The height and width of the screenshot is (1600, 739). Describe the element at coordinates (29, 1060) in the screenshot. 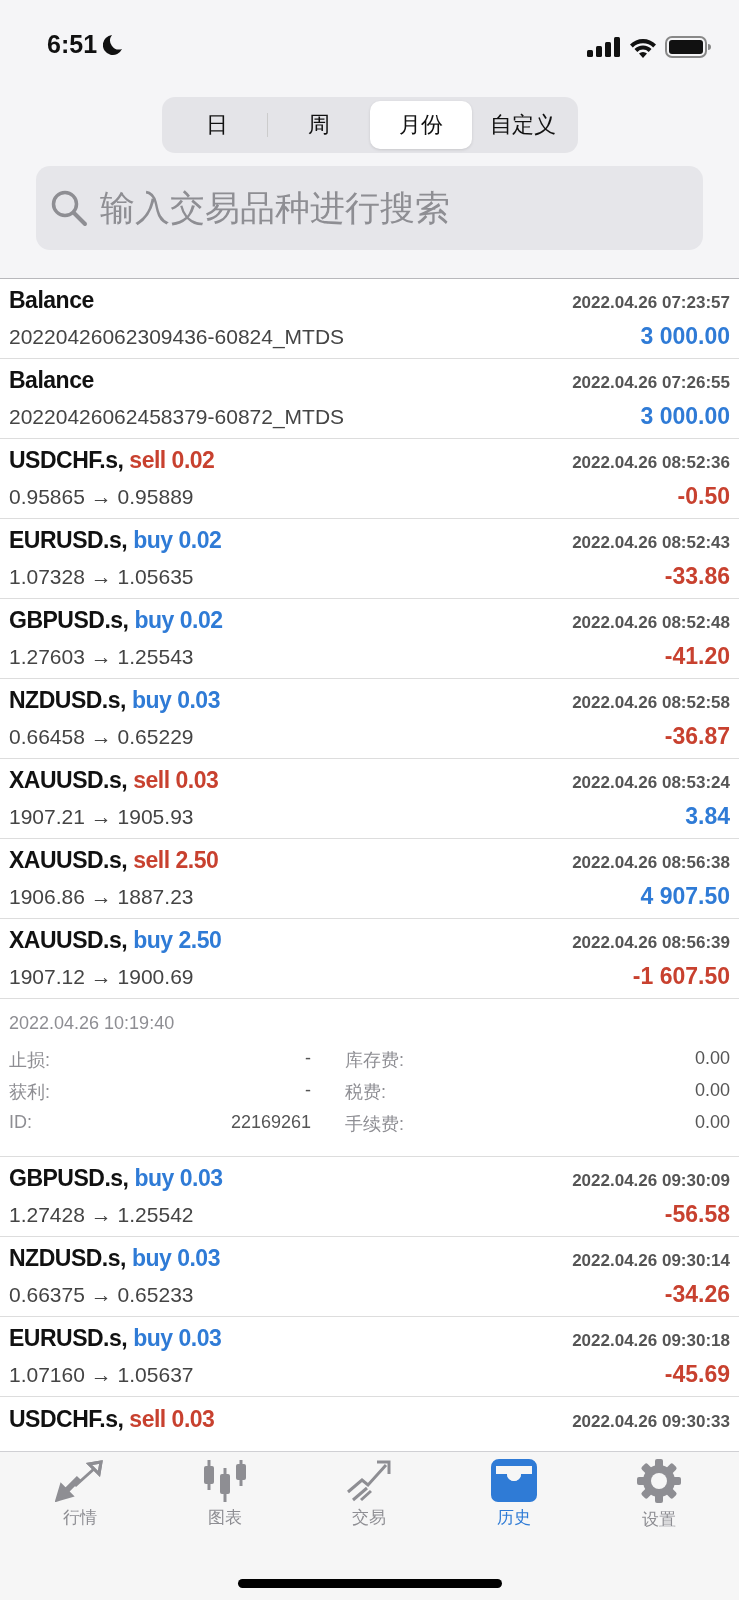

I see `field-label: 止损:` at that location.